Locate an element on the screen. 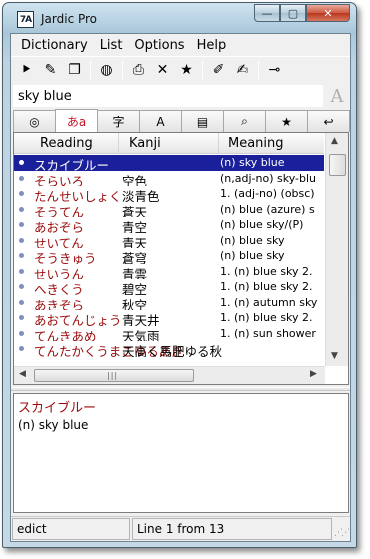 This screenshot has width=370, height=559. menu-bar: Dictionary List Options Help is located at coordinates (180, 45).